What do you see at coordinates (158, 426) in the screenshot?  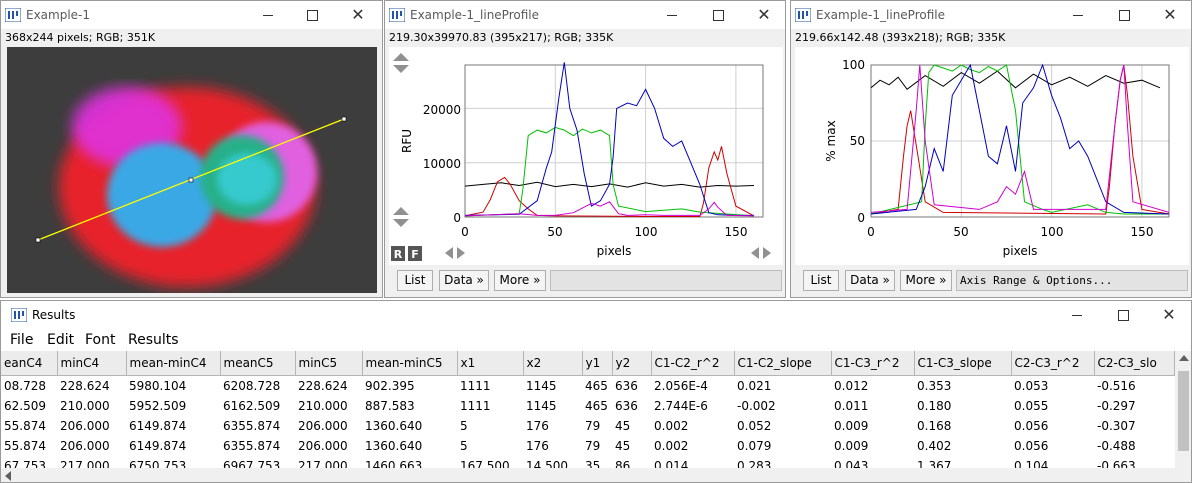 I see `table-cell: 6149.874` at bounding box center [158, 426].